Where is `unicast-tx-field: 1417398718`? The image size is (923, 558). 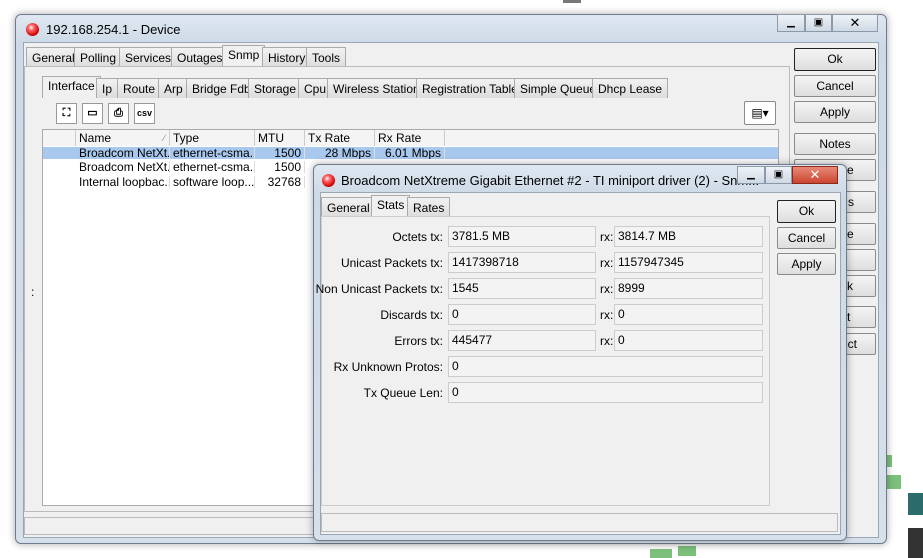
unicast-tx-field: 1417398718 is located at coordinates (522, 262).